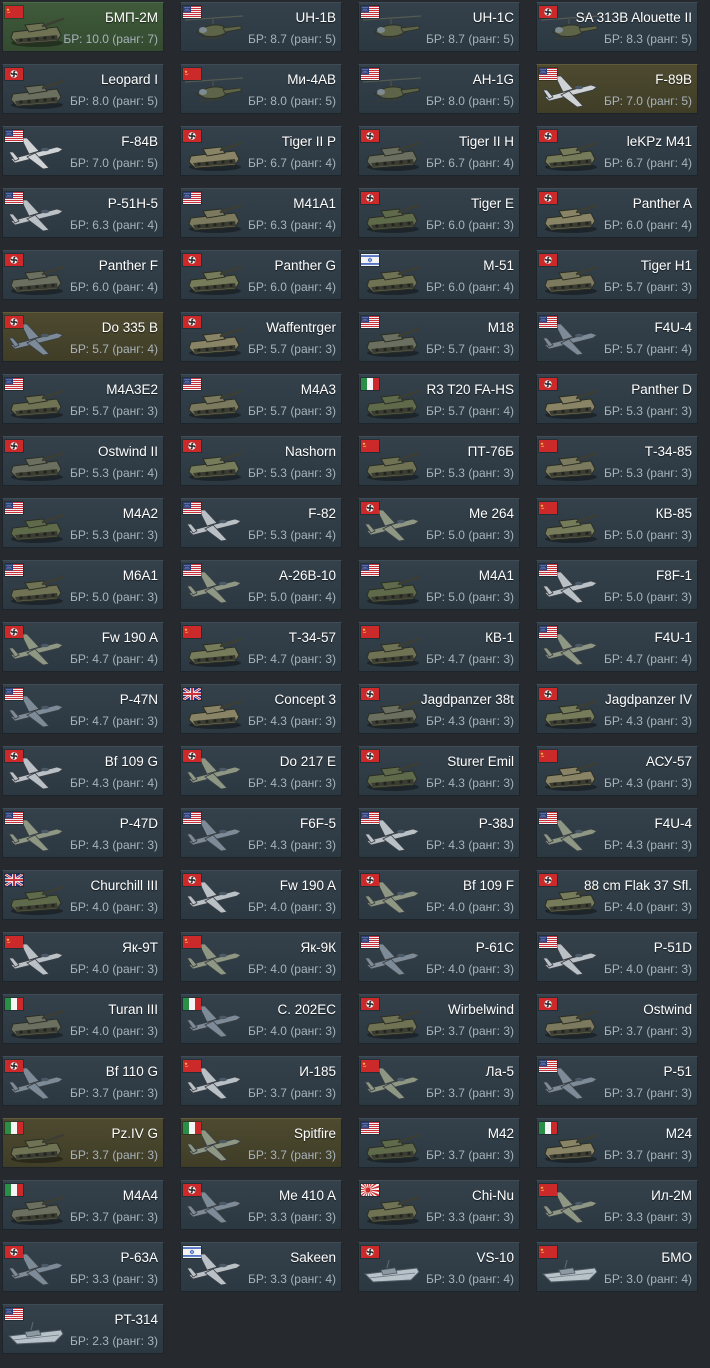 The image size is (710, 1368). What do you see at coordinates (673, 823) in the screenshot?
I see `vehicle-name: F4U-4` at bounding box center [673, 823].